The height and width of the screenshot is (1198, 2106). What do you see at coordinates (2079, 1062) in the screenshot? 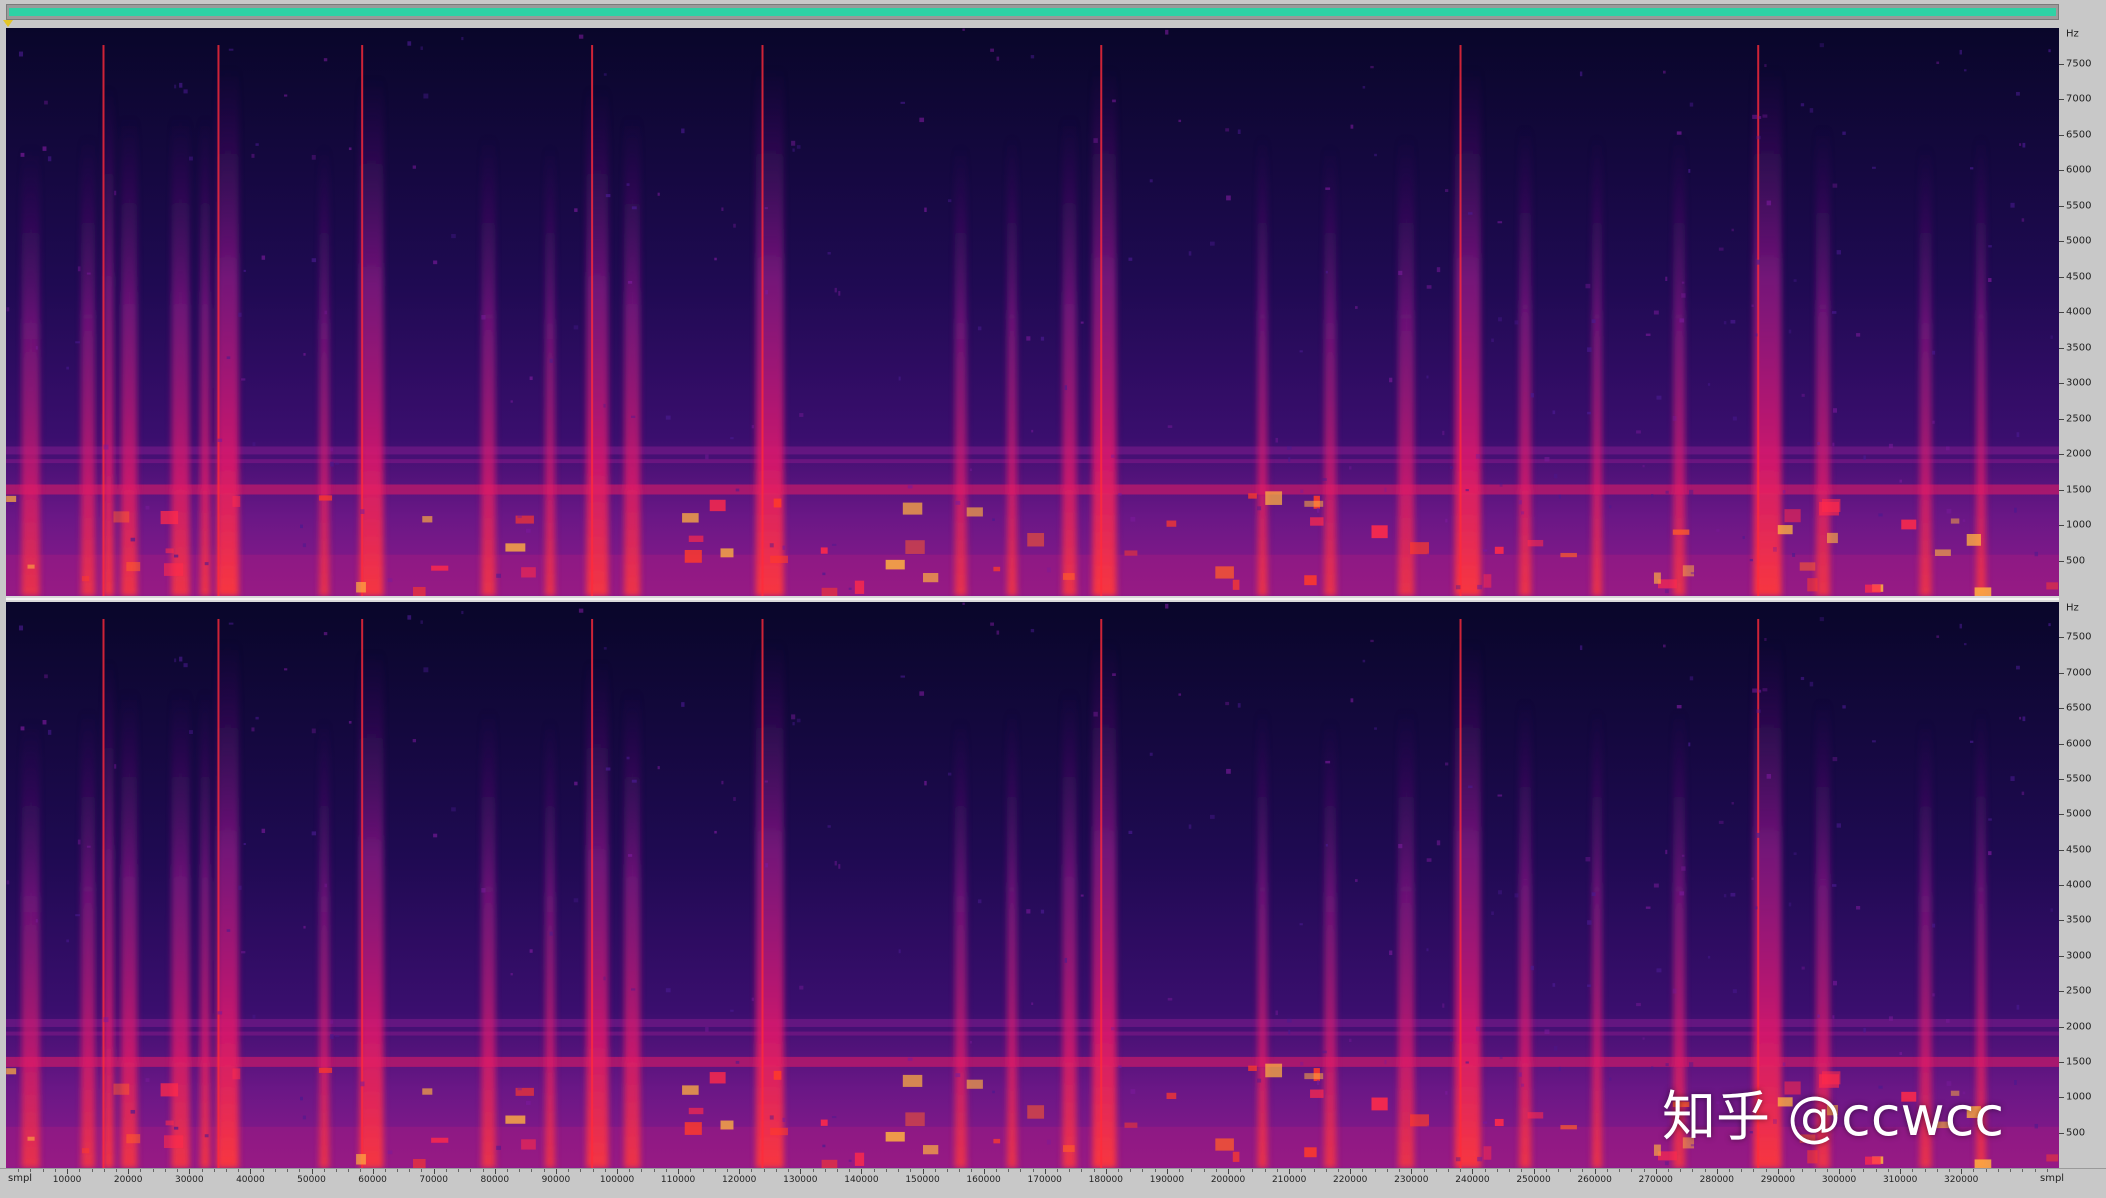
I see `freq-tick-label: 1500` at bounding box center [2079, 1062].